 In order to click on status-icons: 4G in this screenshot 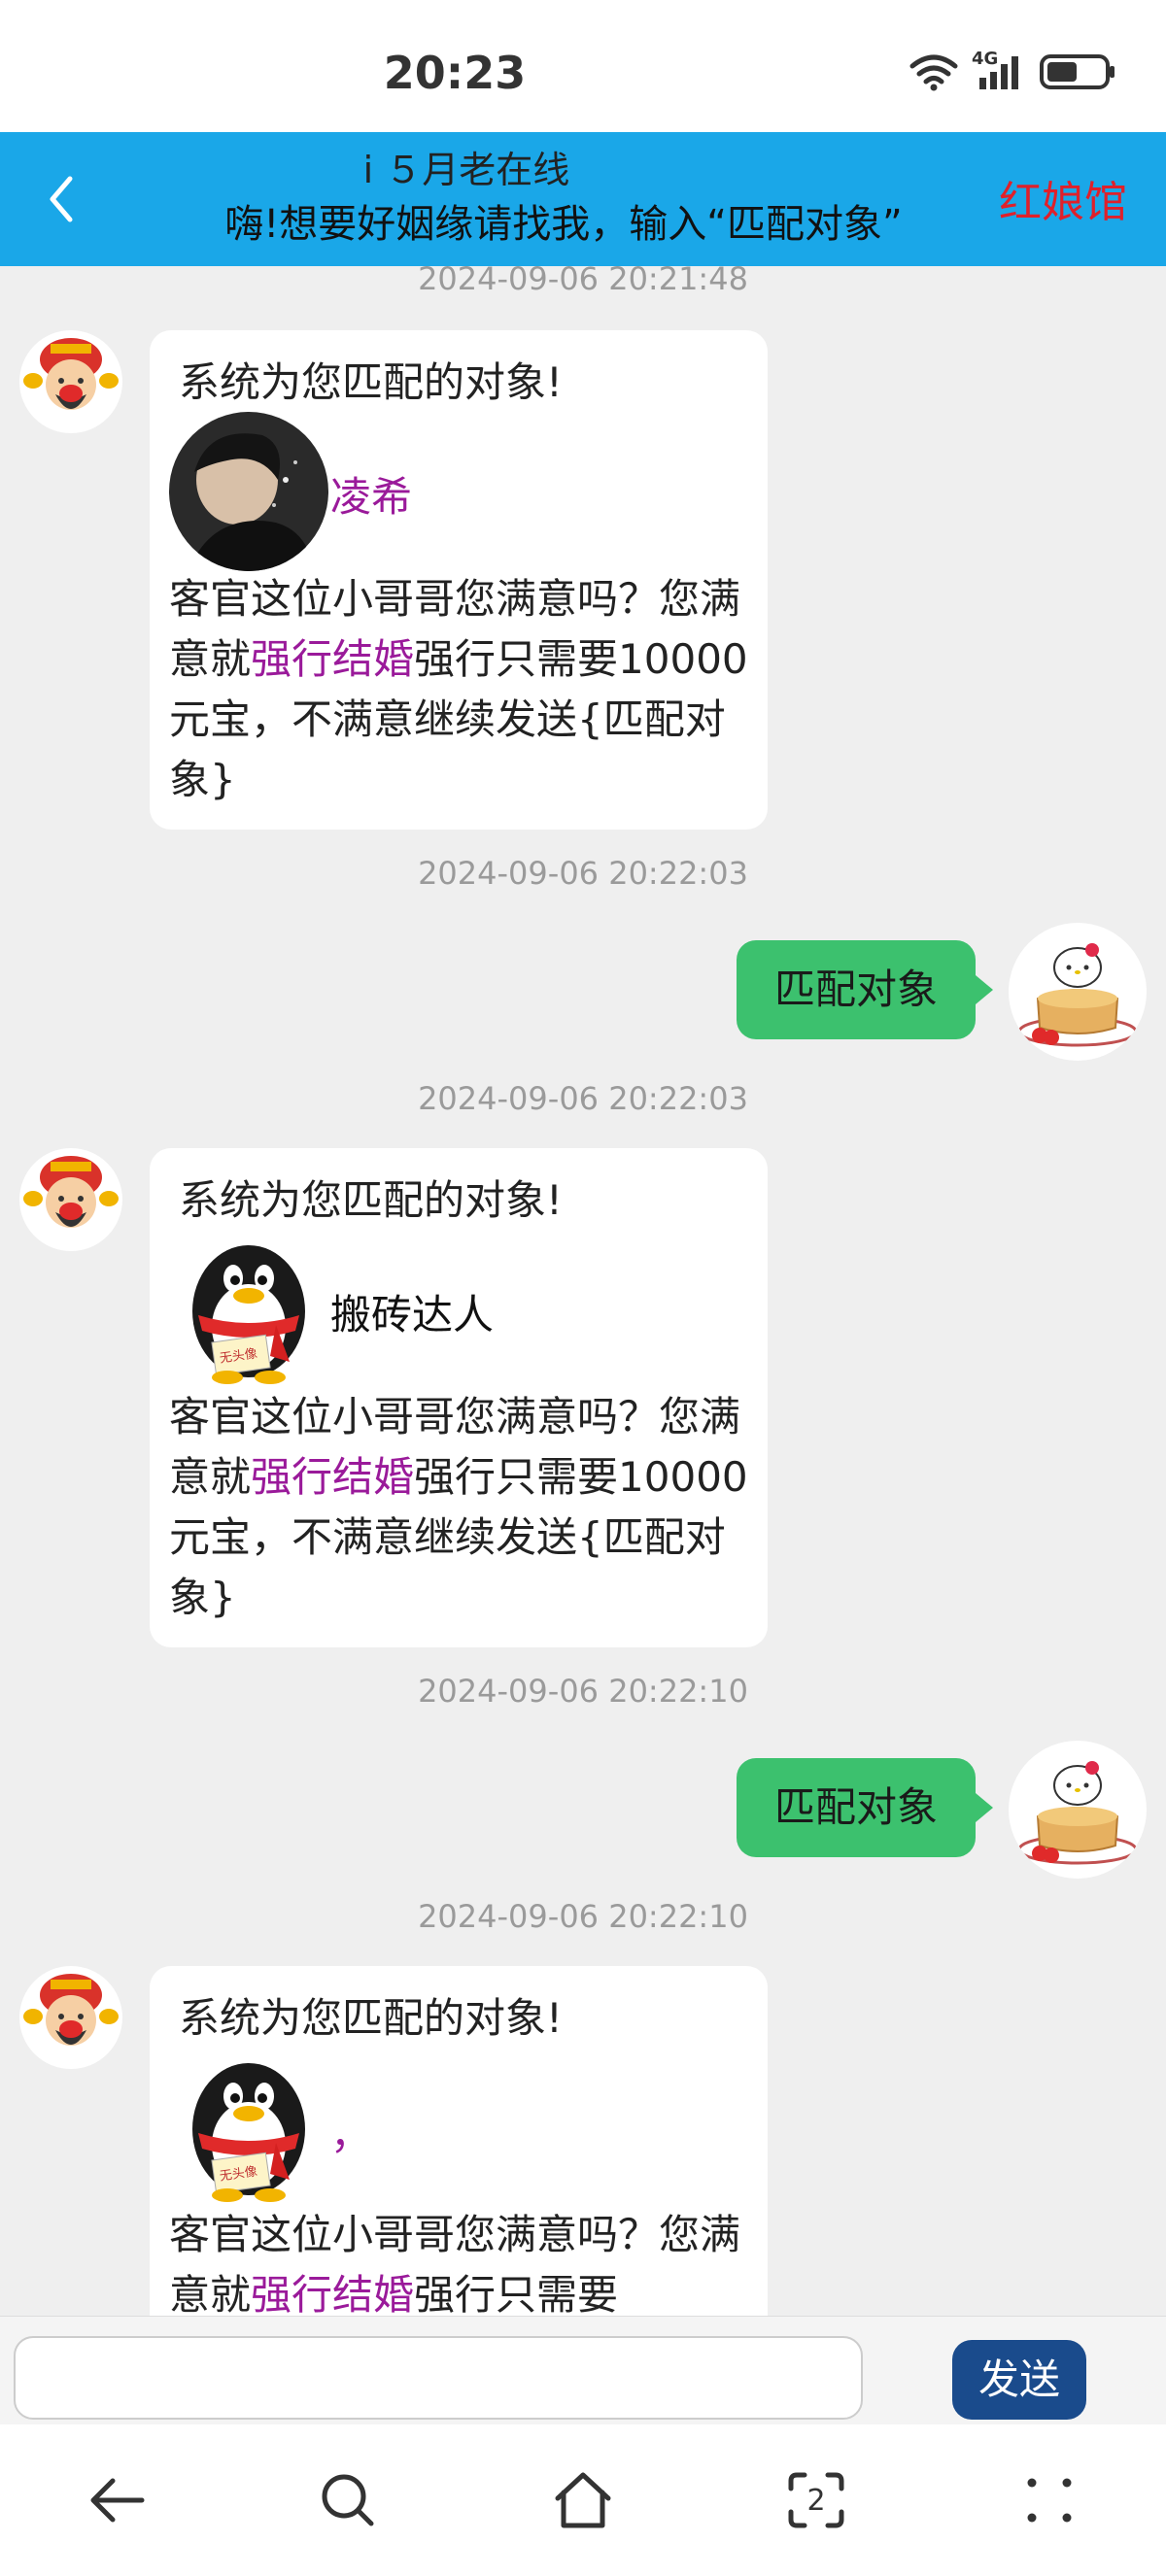, I will do `click(1013, 70)`.